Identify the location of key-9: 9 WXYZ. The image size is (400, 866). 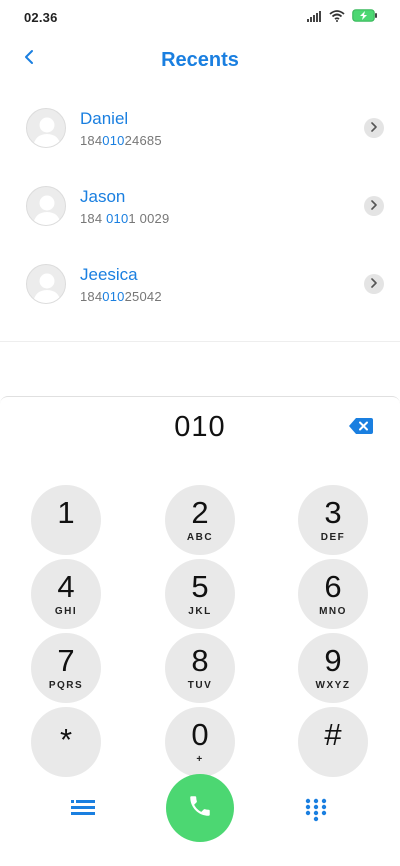
(333, 668).